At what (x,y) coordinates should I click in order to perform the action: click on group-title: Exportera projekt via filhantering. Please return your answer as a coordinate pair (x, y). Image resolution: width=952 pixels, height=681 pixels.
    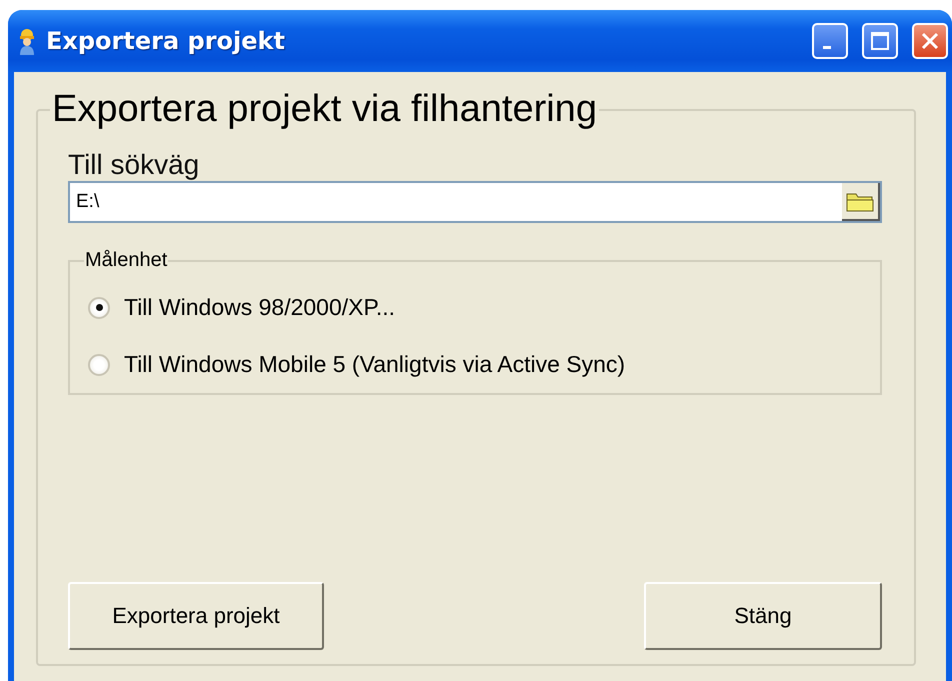
    Looking at the image, I should click on (324, 109).